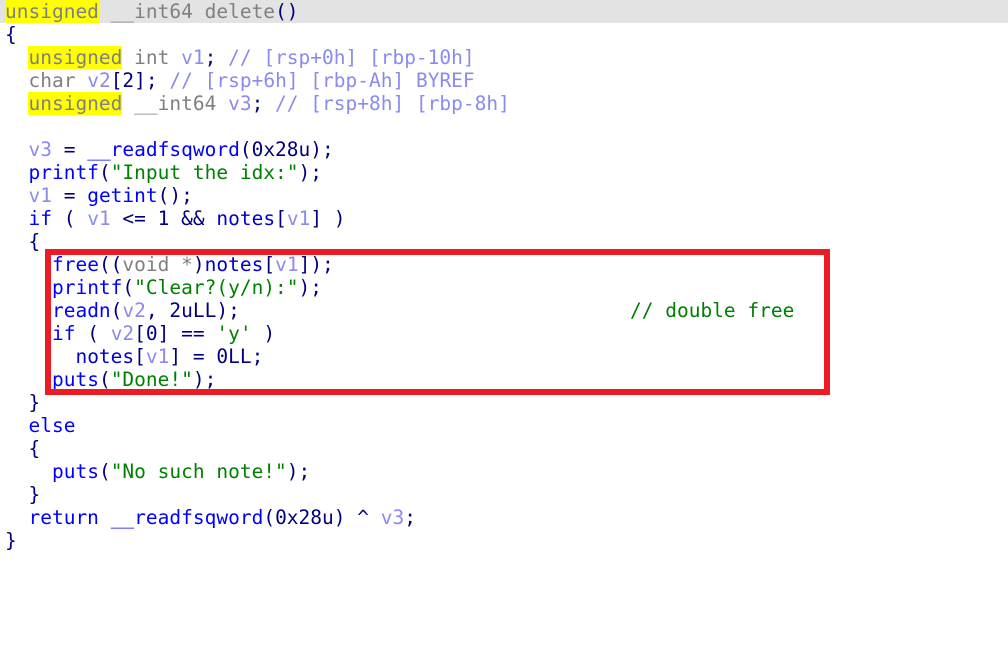 This screenshot has width=1008, height=655. What do you see at coordinates (504, 264) in the screenshot?
I see `code-line-free: free((void *)notes[v1]);` at bounding box center [504, 264].